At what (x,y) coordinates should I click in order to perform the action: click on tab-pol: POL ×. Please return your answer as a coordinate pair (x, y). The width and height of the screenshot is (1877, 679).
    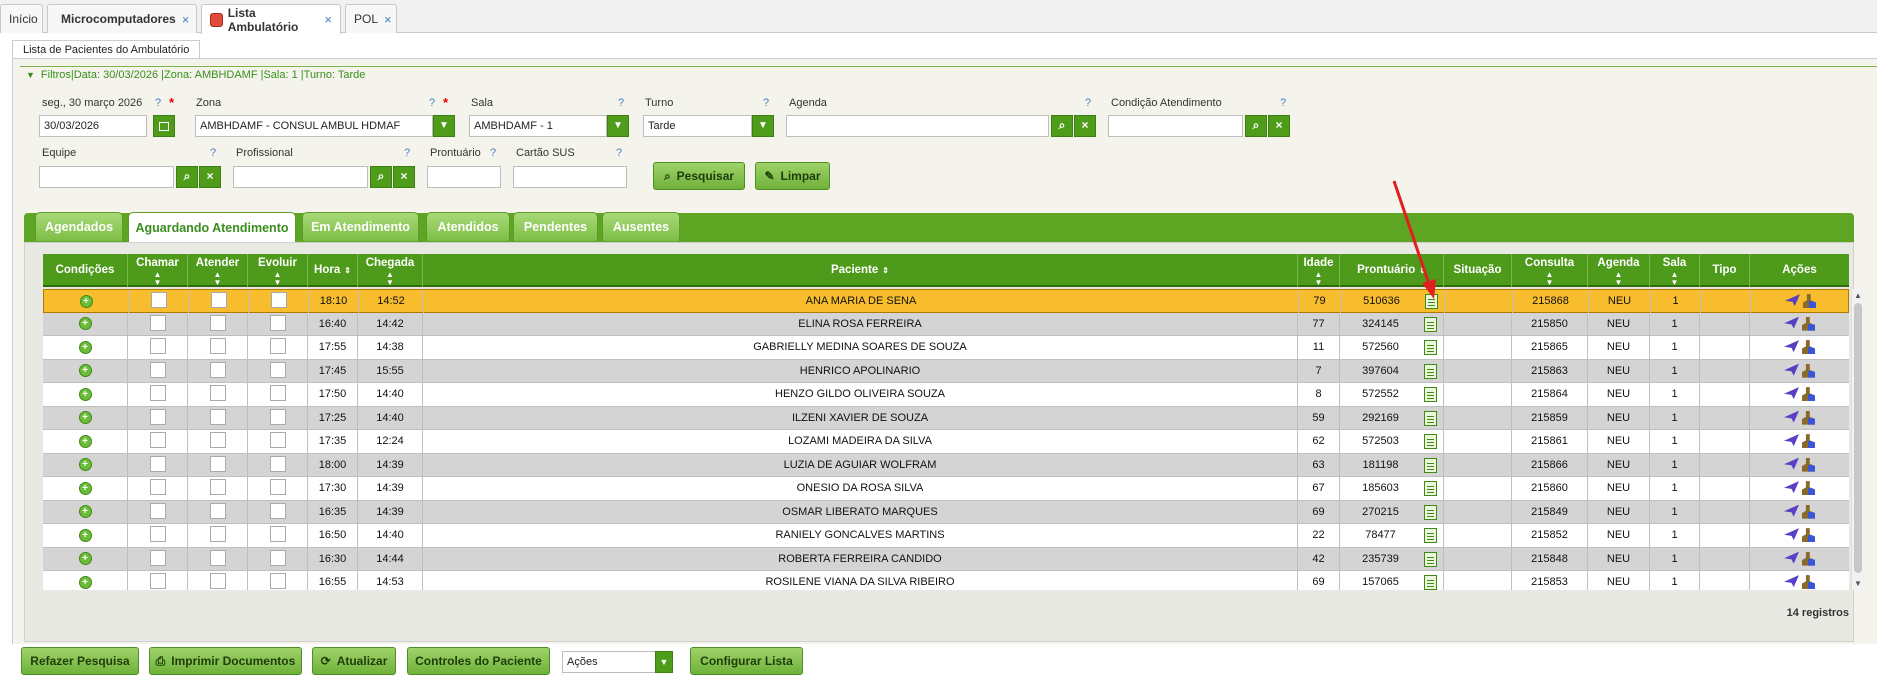
    Looking at the image, I should click on (371, 18).